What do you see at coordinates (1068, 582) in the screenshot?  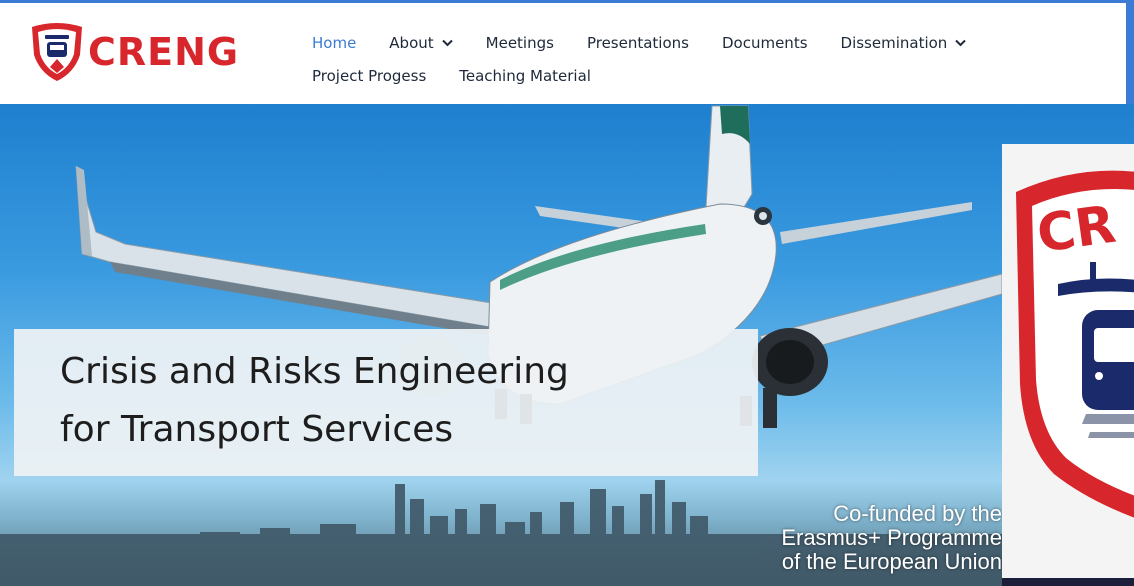 I see `popup-footer-bar` at bounding box center [1068, 582].